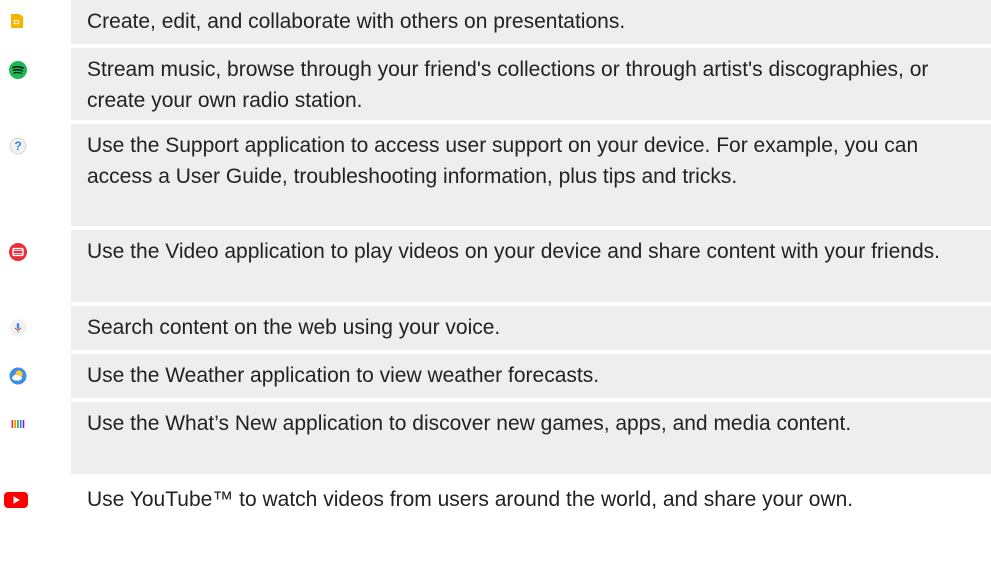 The height and width of the screenshot is (578, 991). What do you see at coordinates (17, 21) in the screenshot?
I see `slides-icon` at bounding box center [17, 21].